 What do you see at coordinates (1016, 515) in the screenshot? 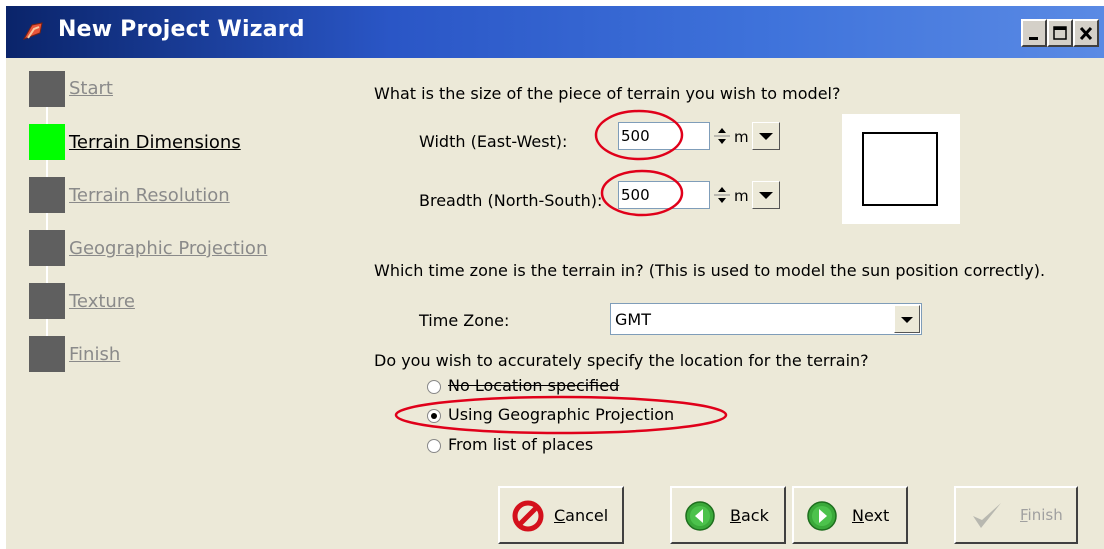
I see `finish-button: Finish` at bounding box center [1016, 515].